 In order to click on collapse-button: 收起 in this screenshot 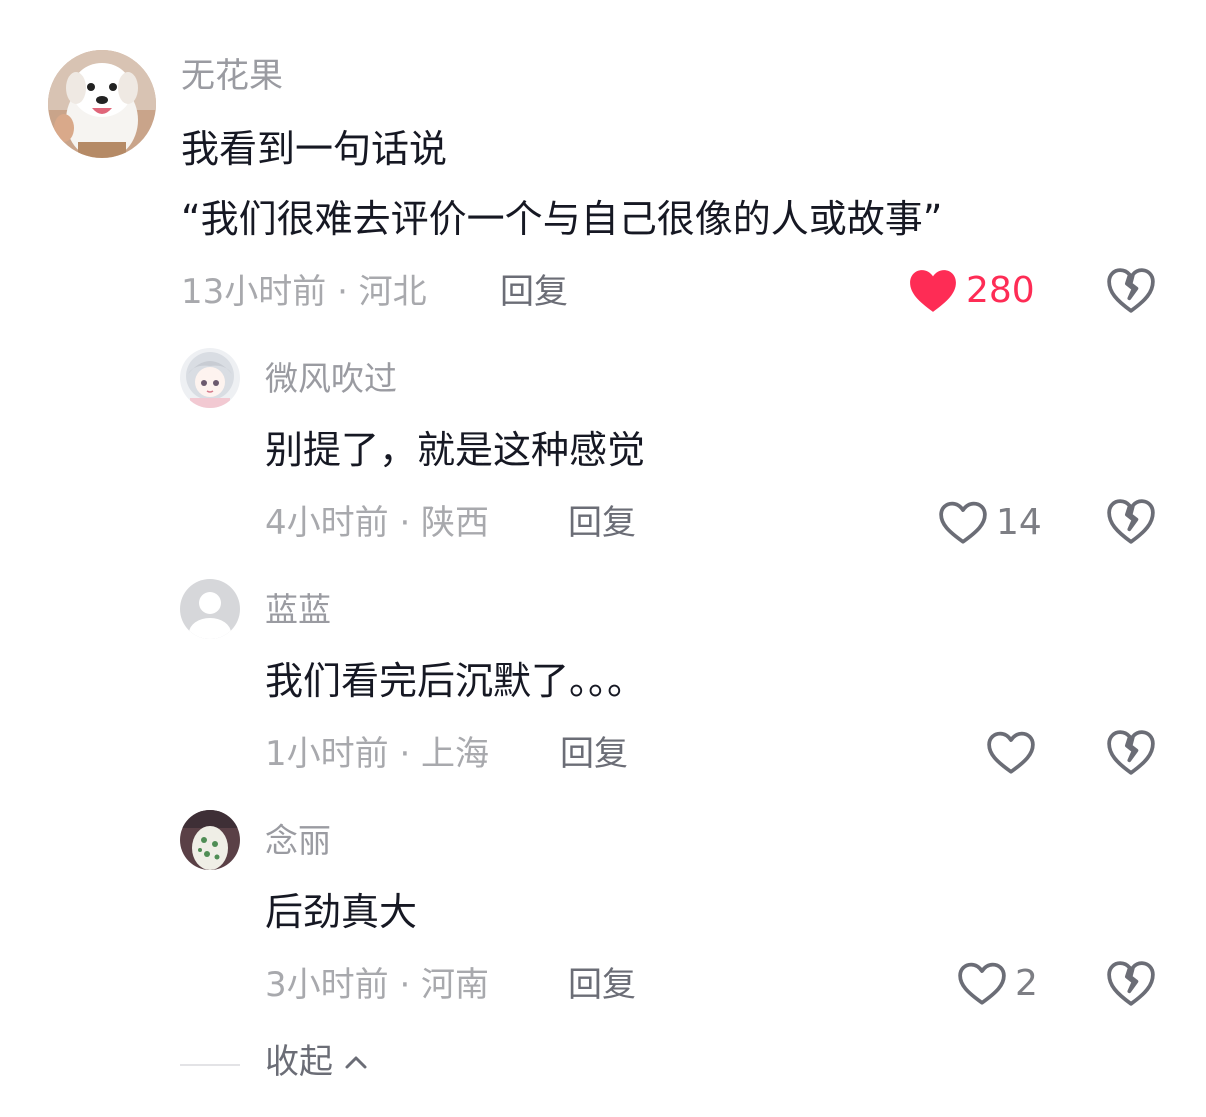, I will do `click(317, 1062)`.